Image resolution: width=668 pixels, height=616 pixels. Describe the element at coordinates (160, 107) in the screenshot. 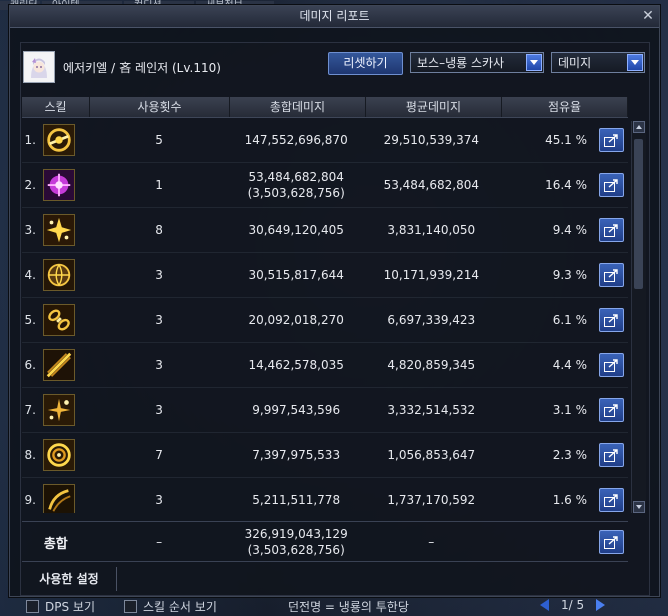

I see `header-count: 사용횟수` at that location.